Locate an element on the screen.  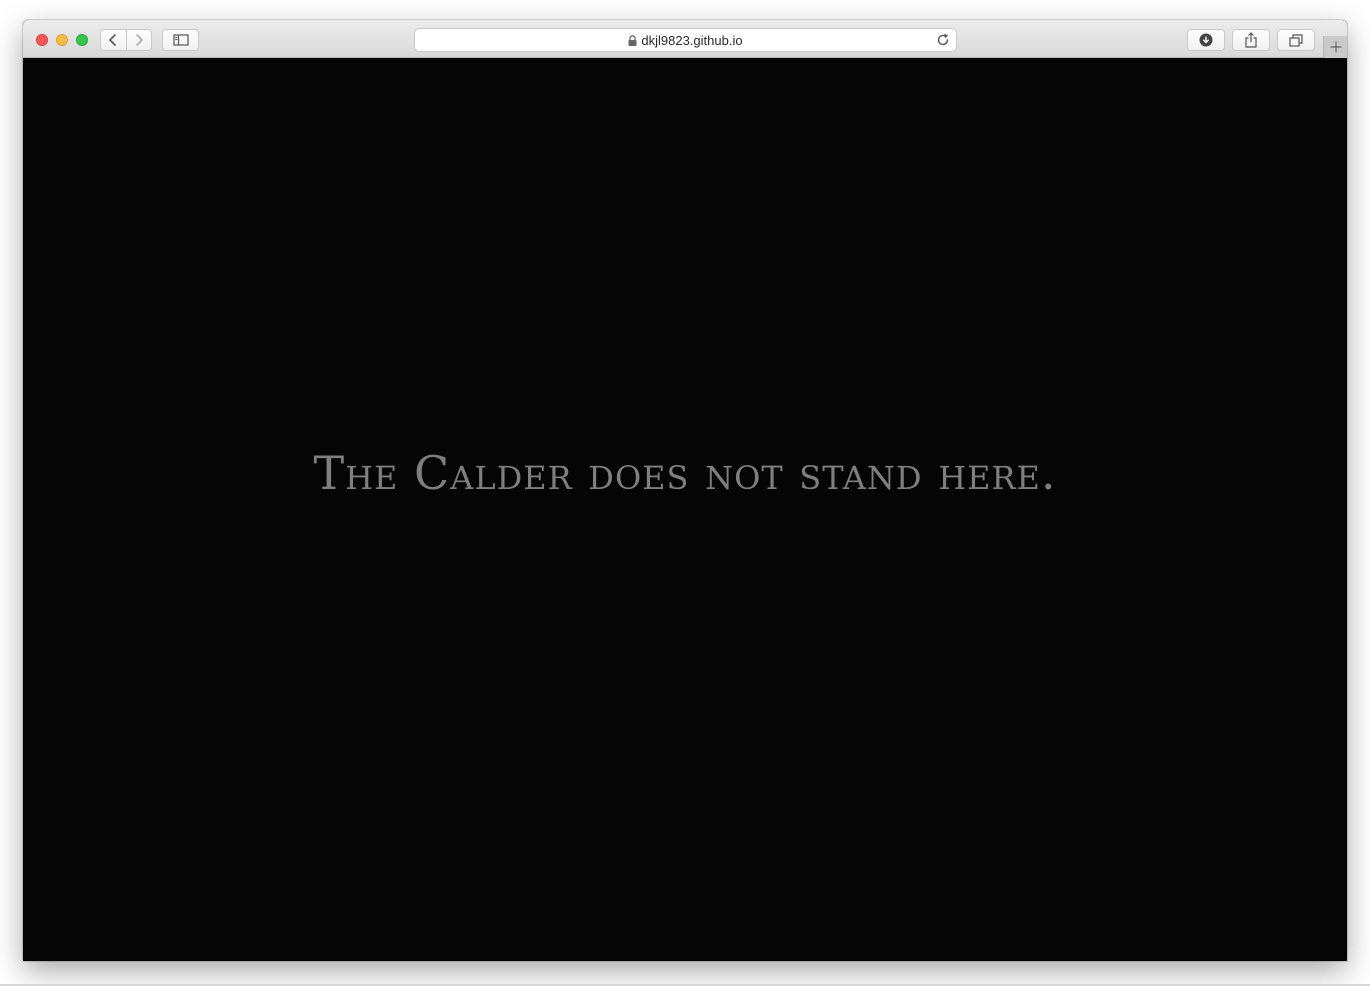
close-window-button is located at coordinates (42, 40).